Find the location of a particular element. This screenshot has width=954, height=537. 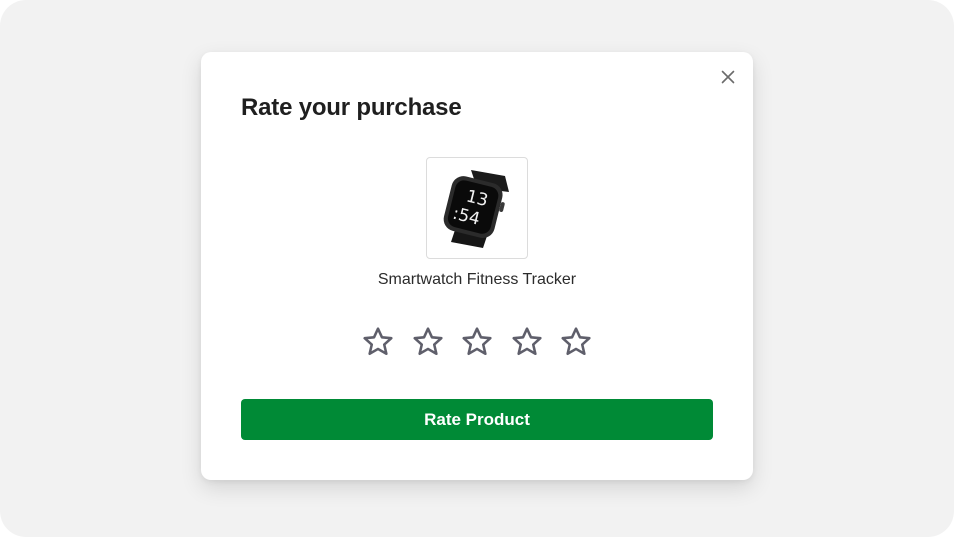

close-button is located at coordinates (728, 77).